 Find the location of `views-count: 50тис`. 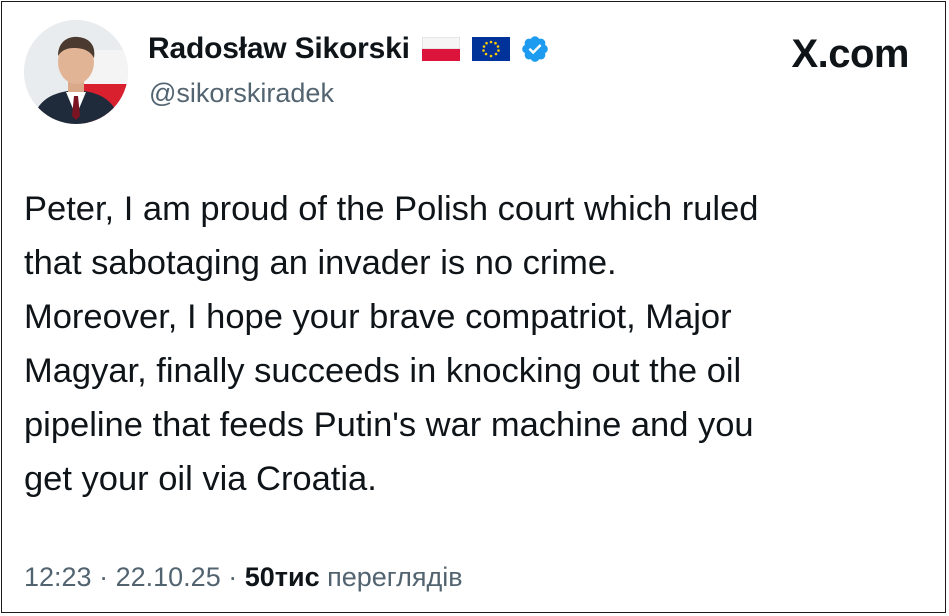

views-count: 50тис is located at coordinates (282, 577).